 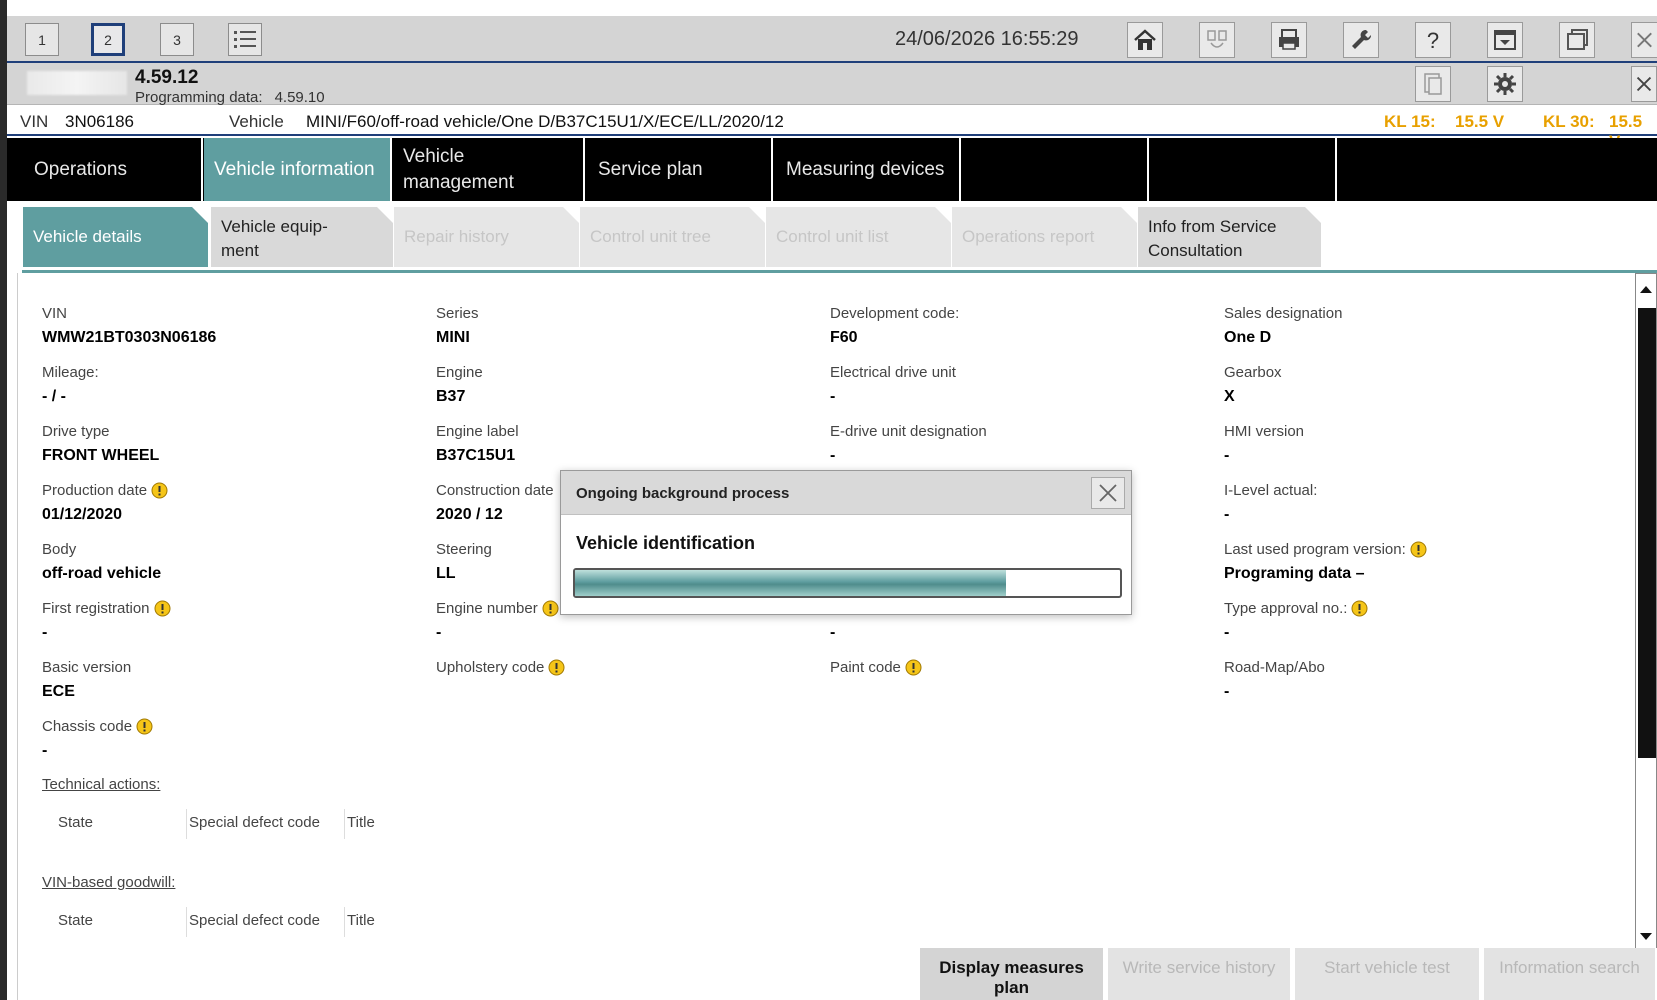 I want to click on field-label: Gearbox, so click(x=1253, y=372).